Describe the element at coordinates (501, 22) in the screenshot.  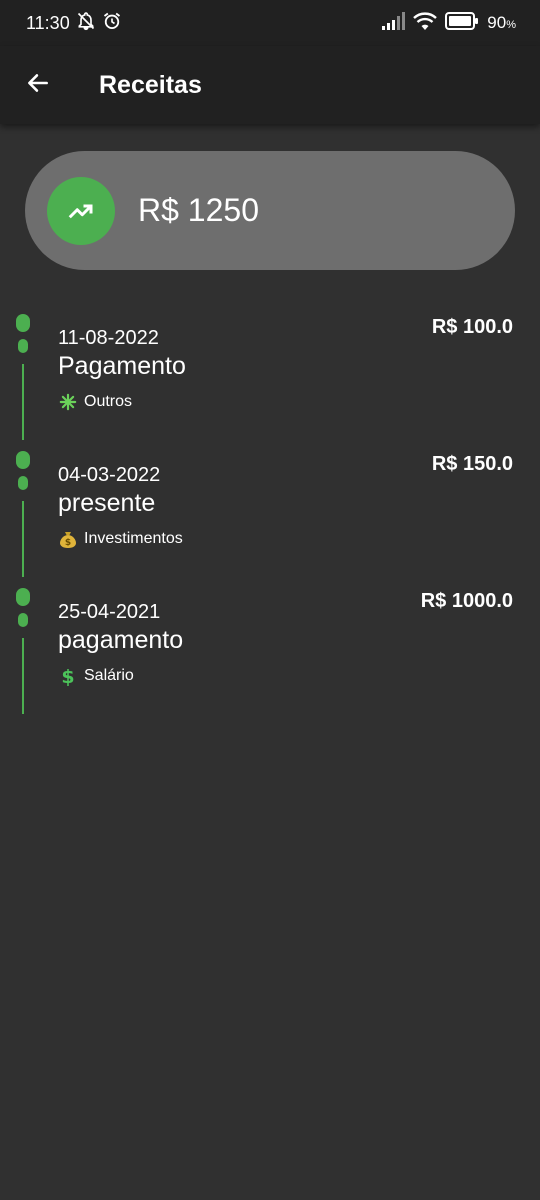
I see `battery-percent: 90%` at that location.